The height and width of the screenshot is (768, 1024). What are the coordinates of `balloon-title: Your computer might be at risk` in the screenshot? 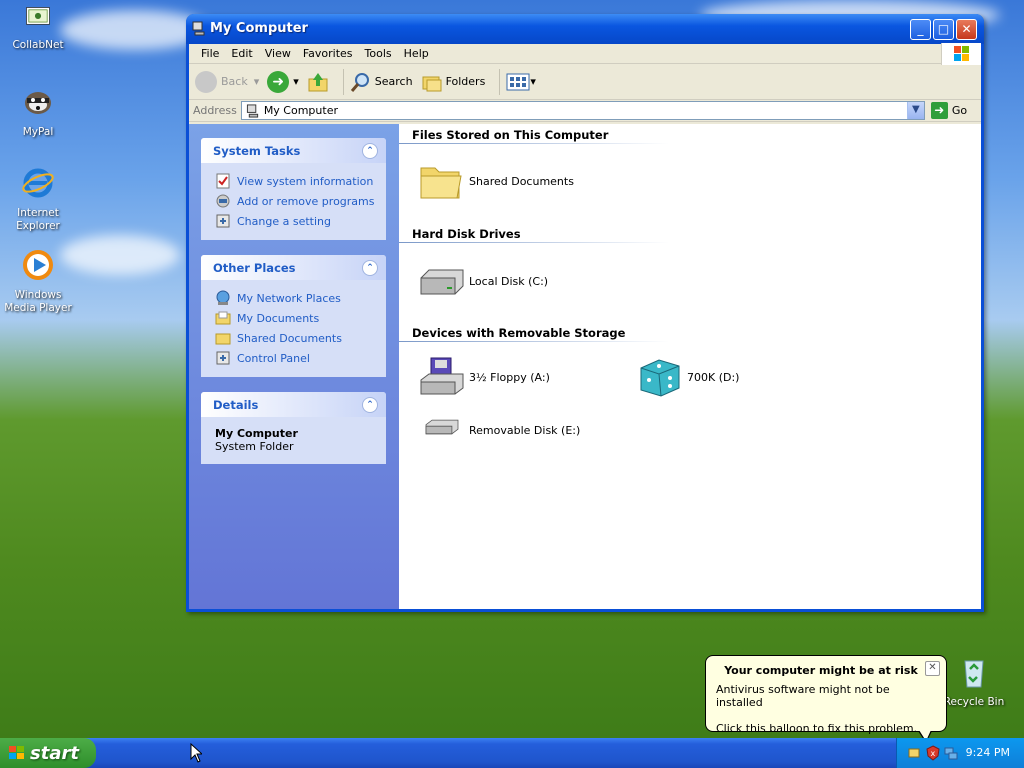 It's located at (821, 670).